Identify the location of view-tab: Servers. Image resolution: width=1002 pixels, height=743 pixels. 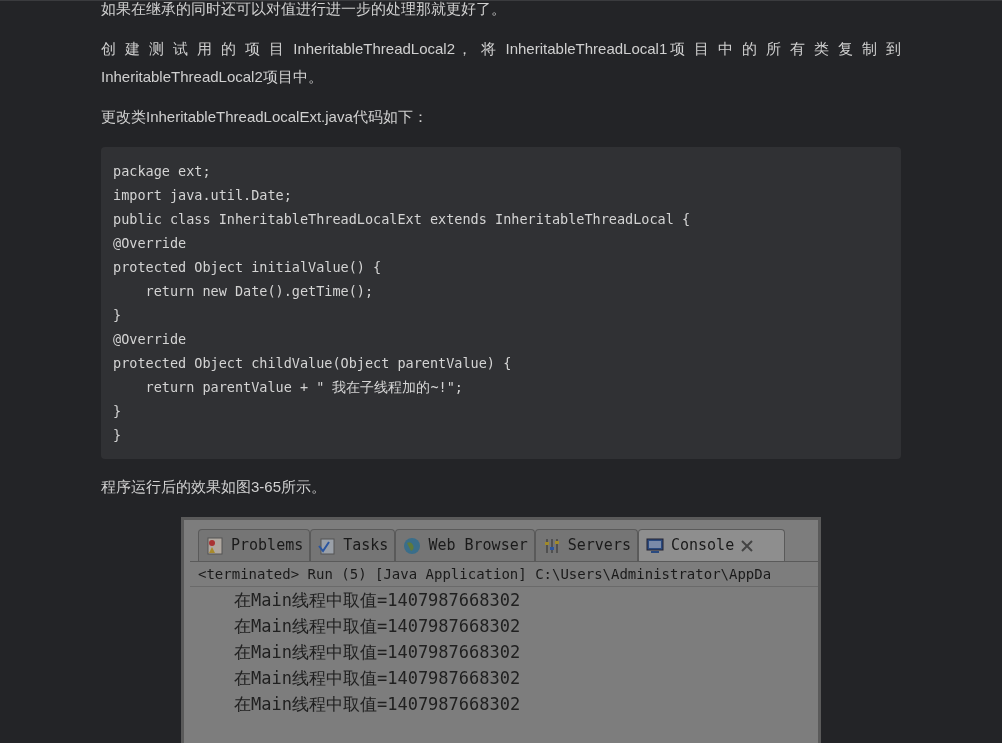
(586, 545).